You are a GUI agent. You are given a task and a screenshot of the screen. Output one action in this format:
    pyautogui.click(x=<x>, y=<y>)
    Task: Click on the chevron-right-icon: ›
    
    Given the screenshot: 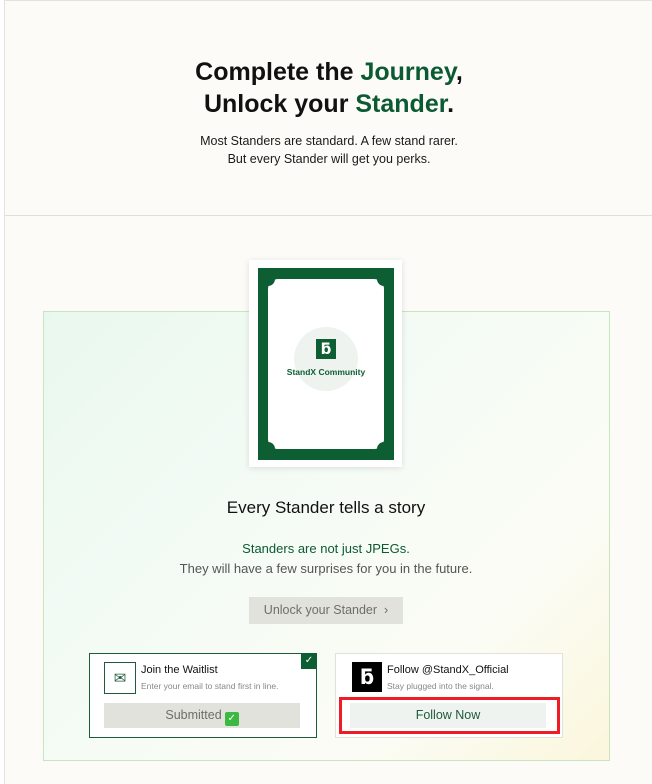 What is the action you would take?
    pyautogui.click(x=386, y=610)
    